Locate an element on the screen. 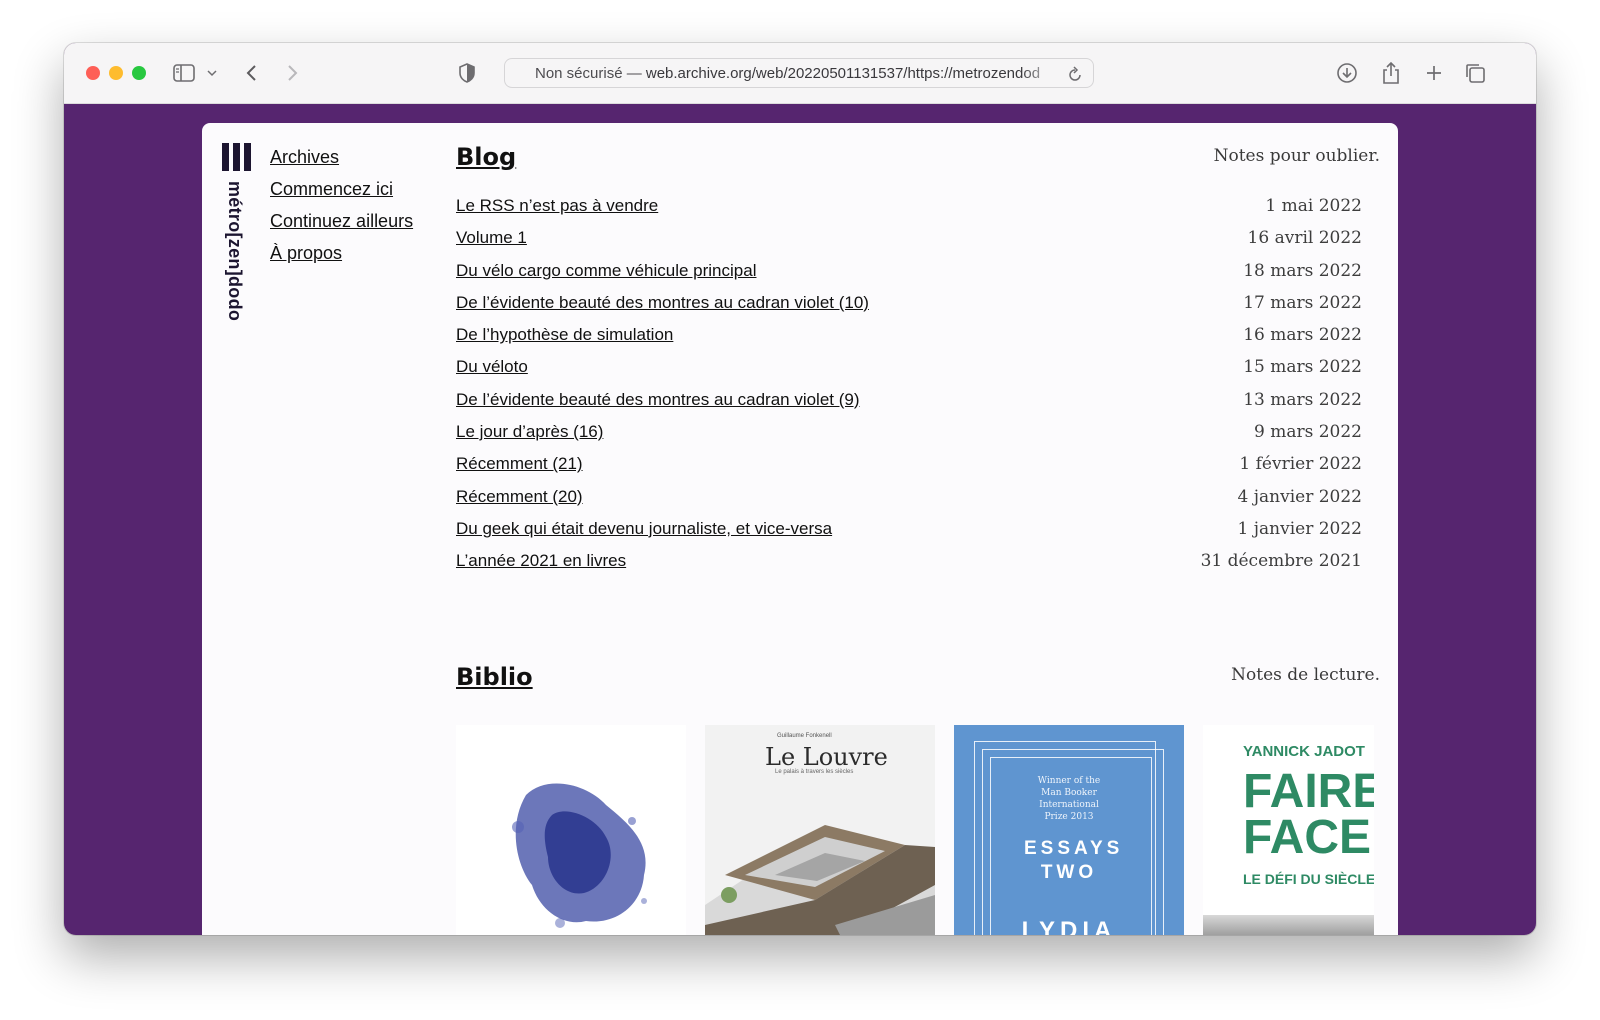 Image resolution: width=1600 pixels, height=1020 pixels. post-link: Le jour d’après (16) is located at coordinates (529, 432).